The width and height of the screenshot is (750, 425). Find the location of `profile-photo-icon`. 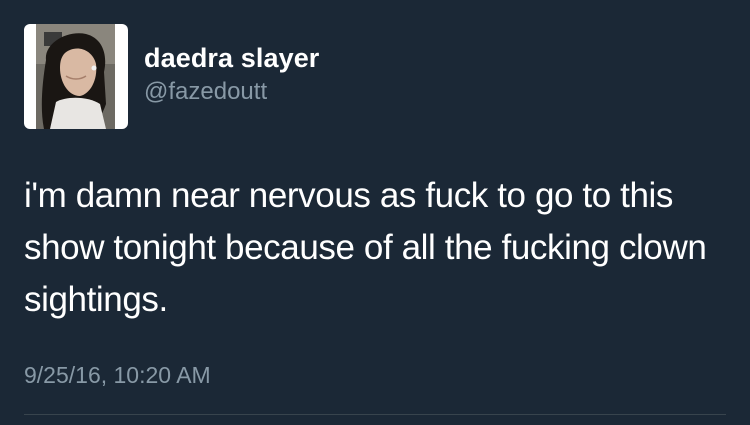

profile-photo-icon is located at coordinates (75, 76).